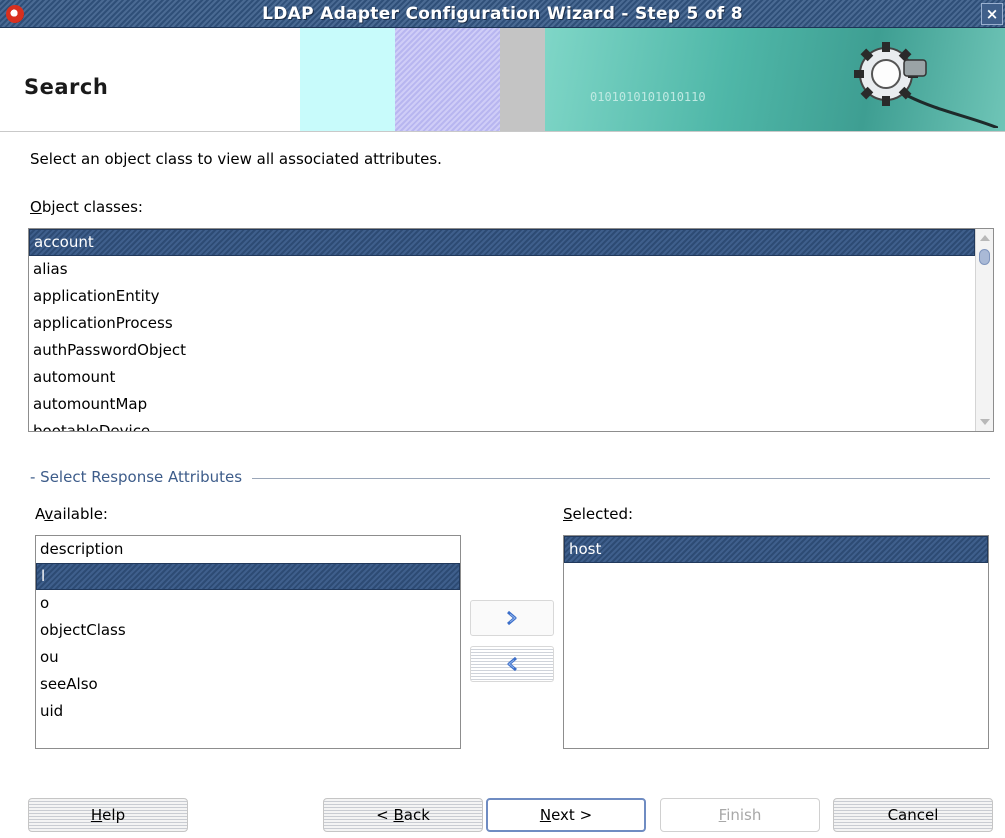  Describe the element at coordinates (403, 815) in the screenshot. I see `back-button: < Back` at that location.